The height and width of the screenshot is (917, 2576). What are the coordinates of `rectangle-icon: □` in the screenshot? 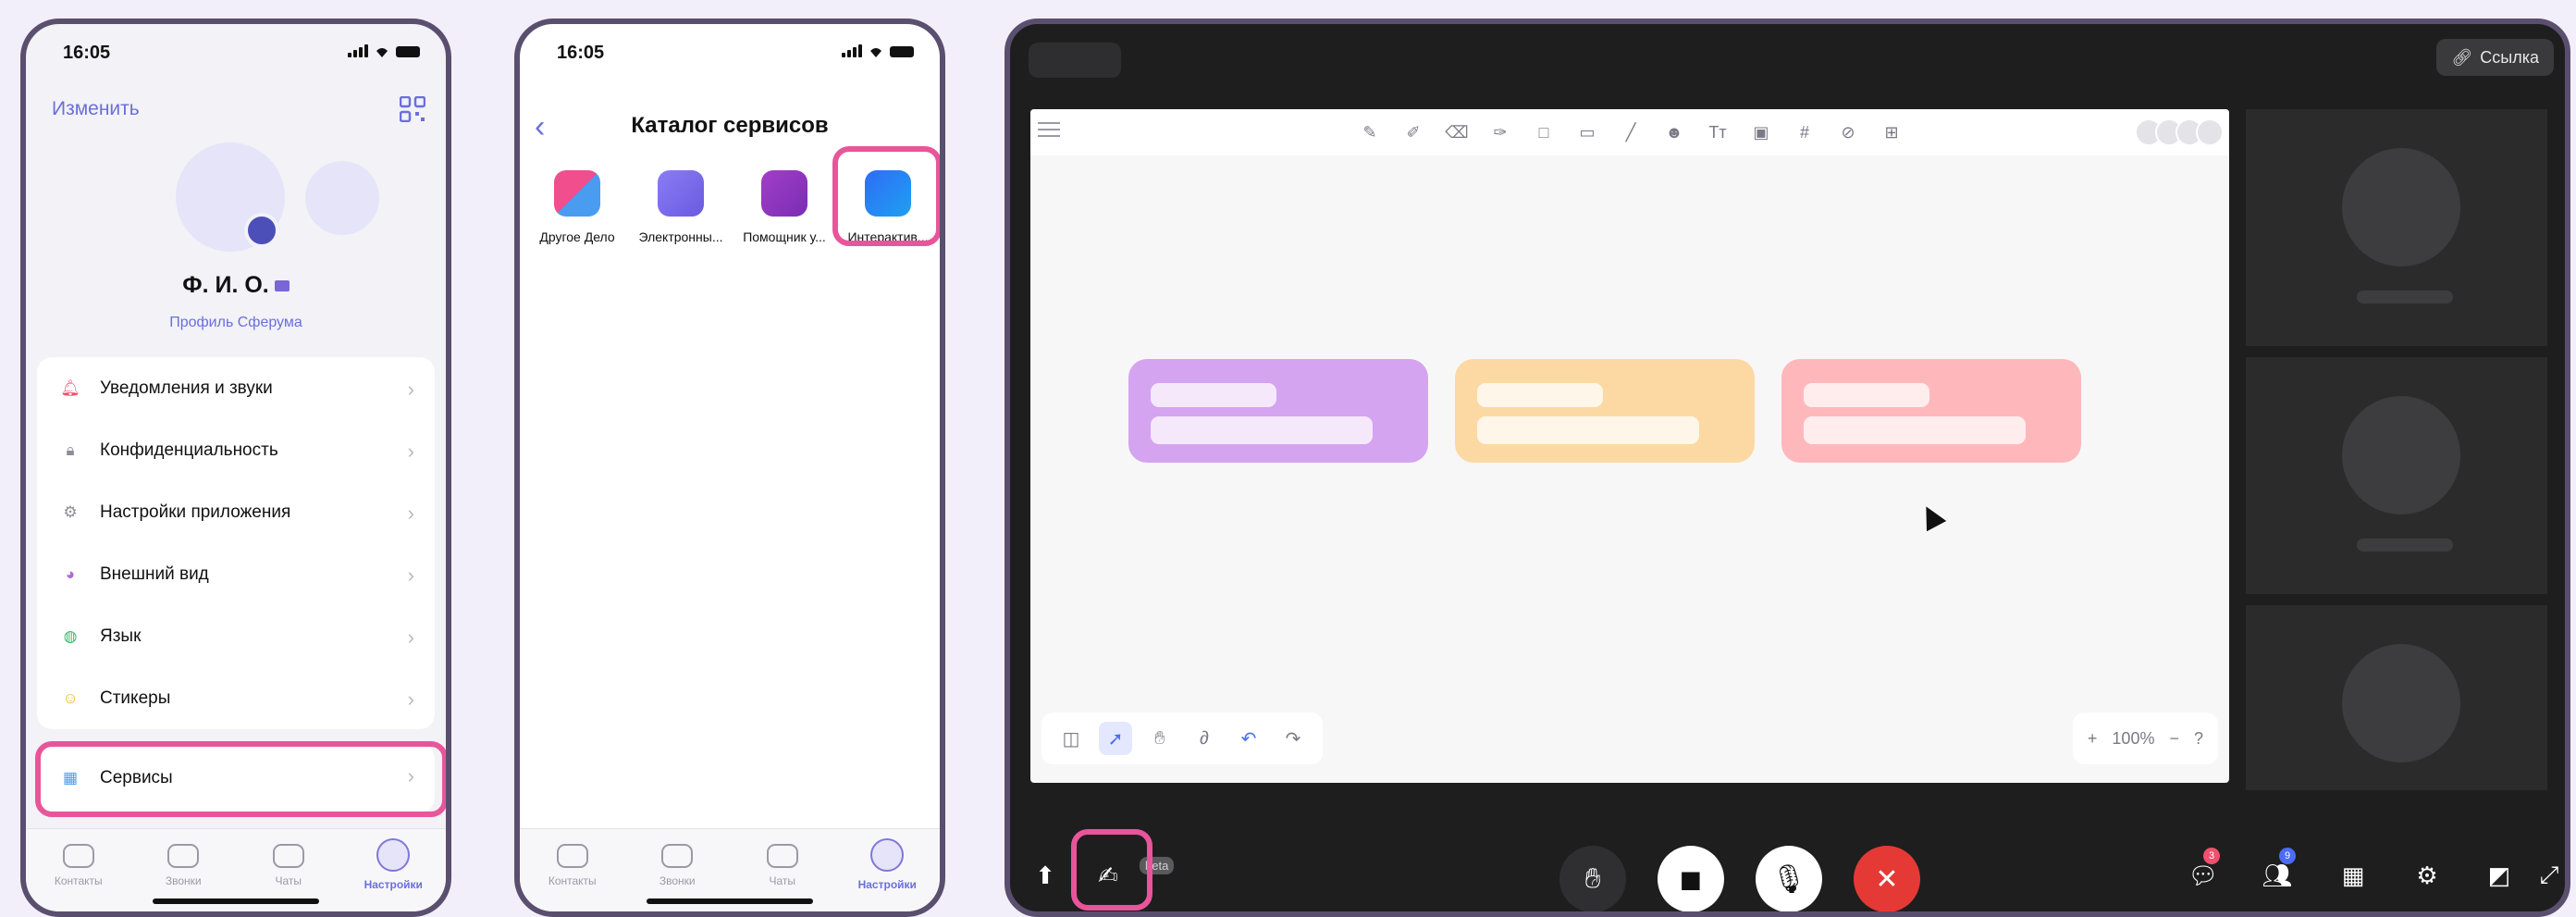 It's located at (1543, 132).